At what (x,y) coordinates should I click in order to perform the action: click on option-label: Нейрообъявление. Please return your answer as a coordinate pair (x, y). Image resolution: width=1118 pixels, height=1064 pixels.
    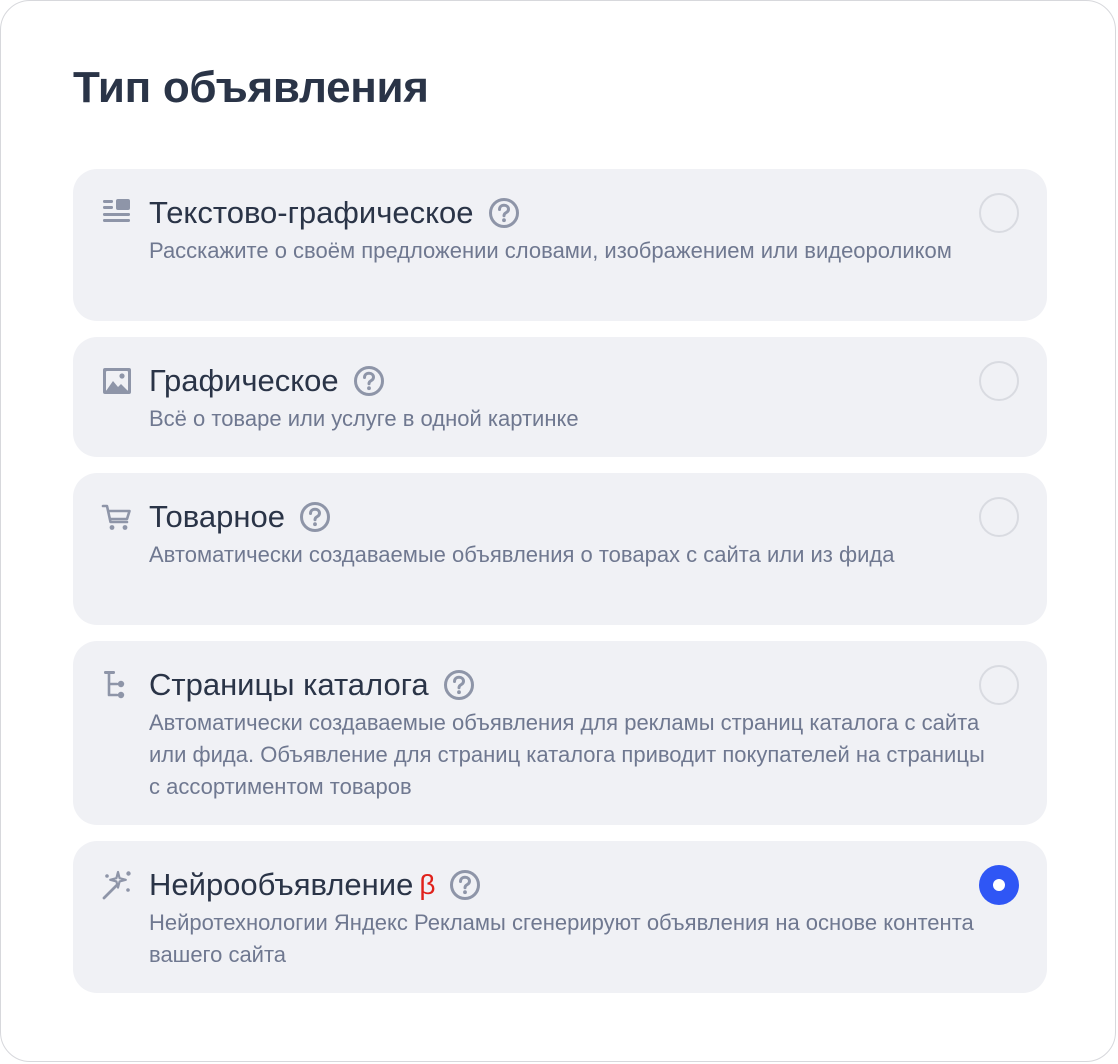
    Looking at the image, I should click on (281, 884).